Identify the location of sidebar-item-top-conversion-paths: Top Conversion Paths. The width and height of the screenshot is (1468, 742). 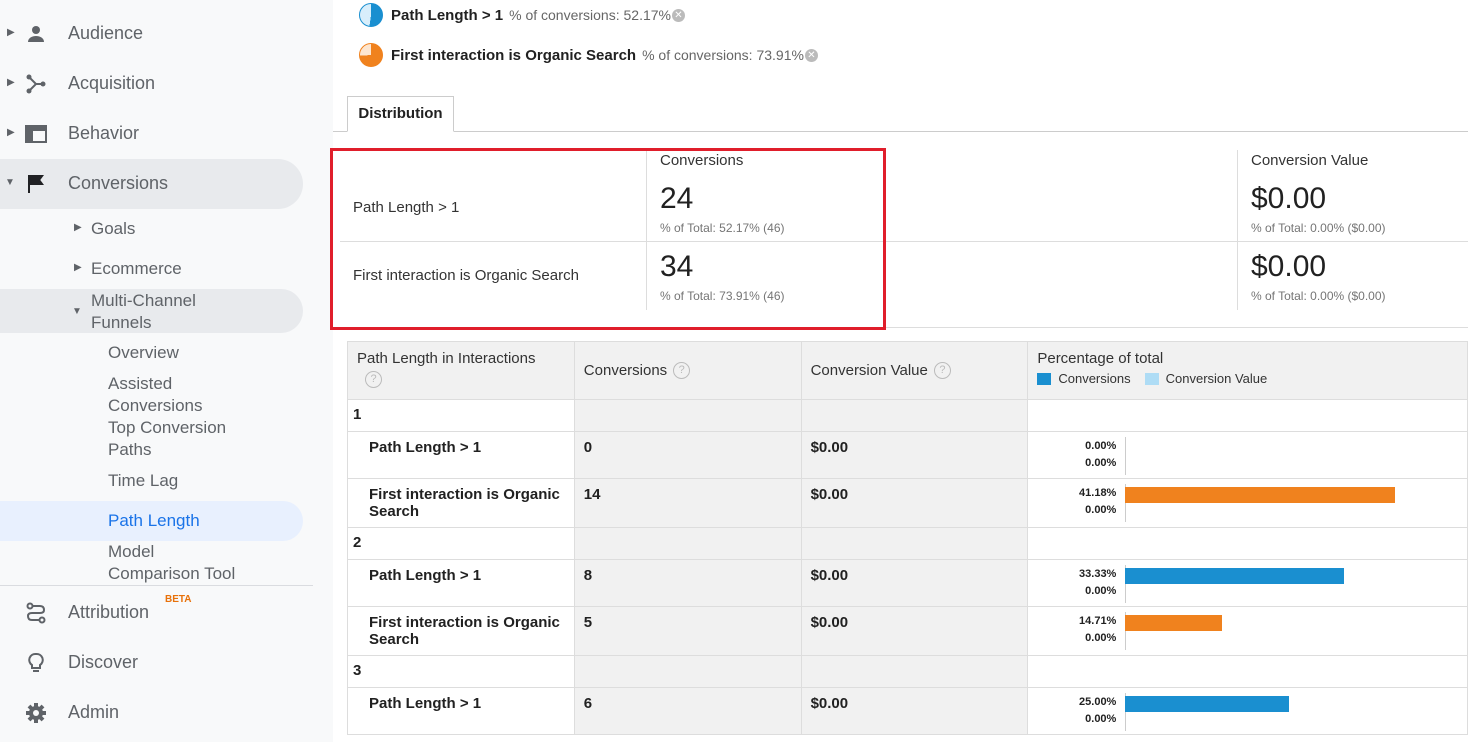
(151, 438).